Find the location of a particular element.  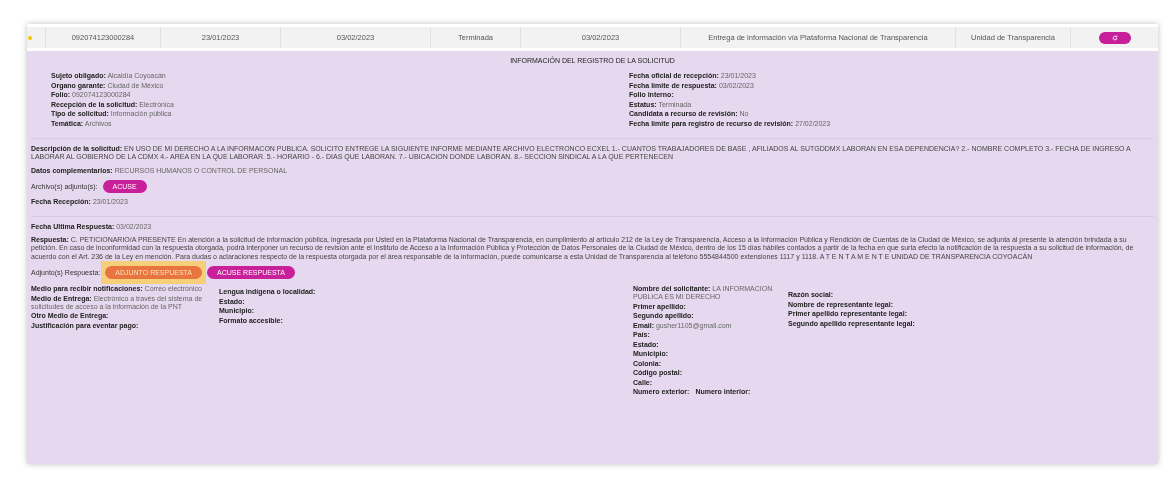

refresh-button is located at coordinates (1114, 37).